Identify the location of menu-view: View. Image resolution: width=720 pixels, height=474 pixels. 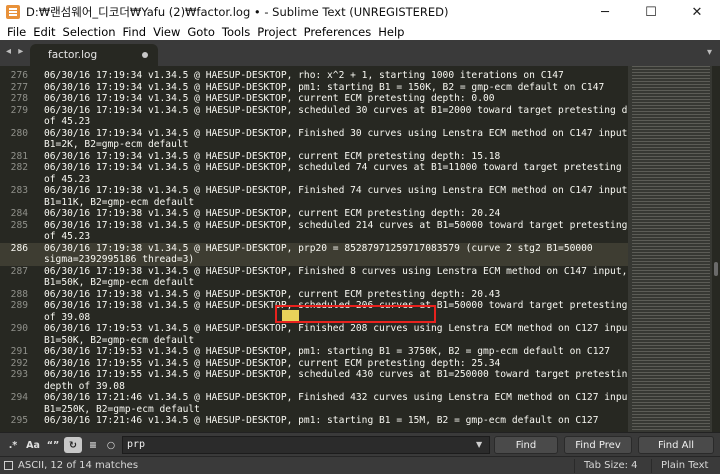
(167, 32).